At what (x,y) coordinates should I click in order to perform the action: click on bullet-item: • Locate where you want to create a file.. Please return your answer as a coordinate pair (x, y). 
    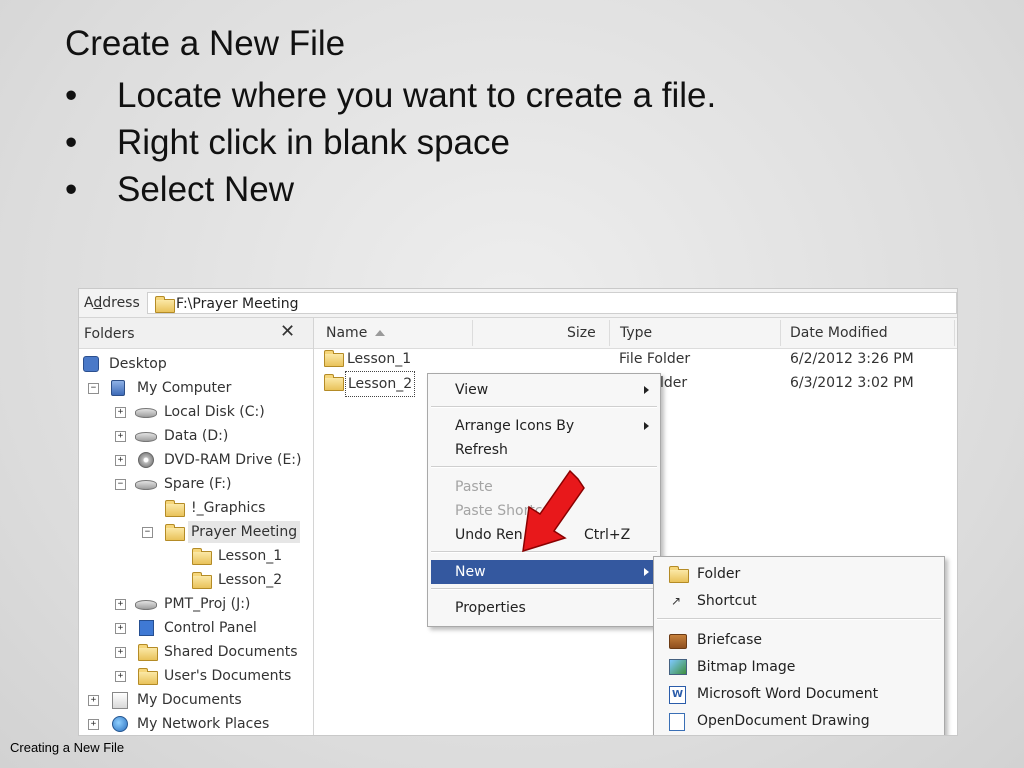
    Looking at the image, I should click on (390, 95).